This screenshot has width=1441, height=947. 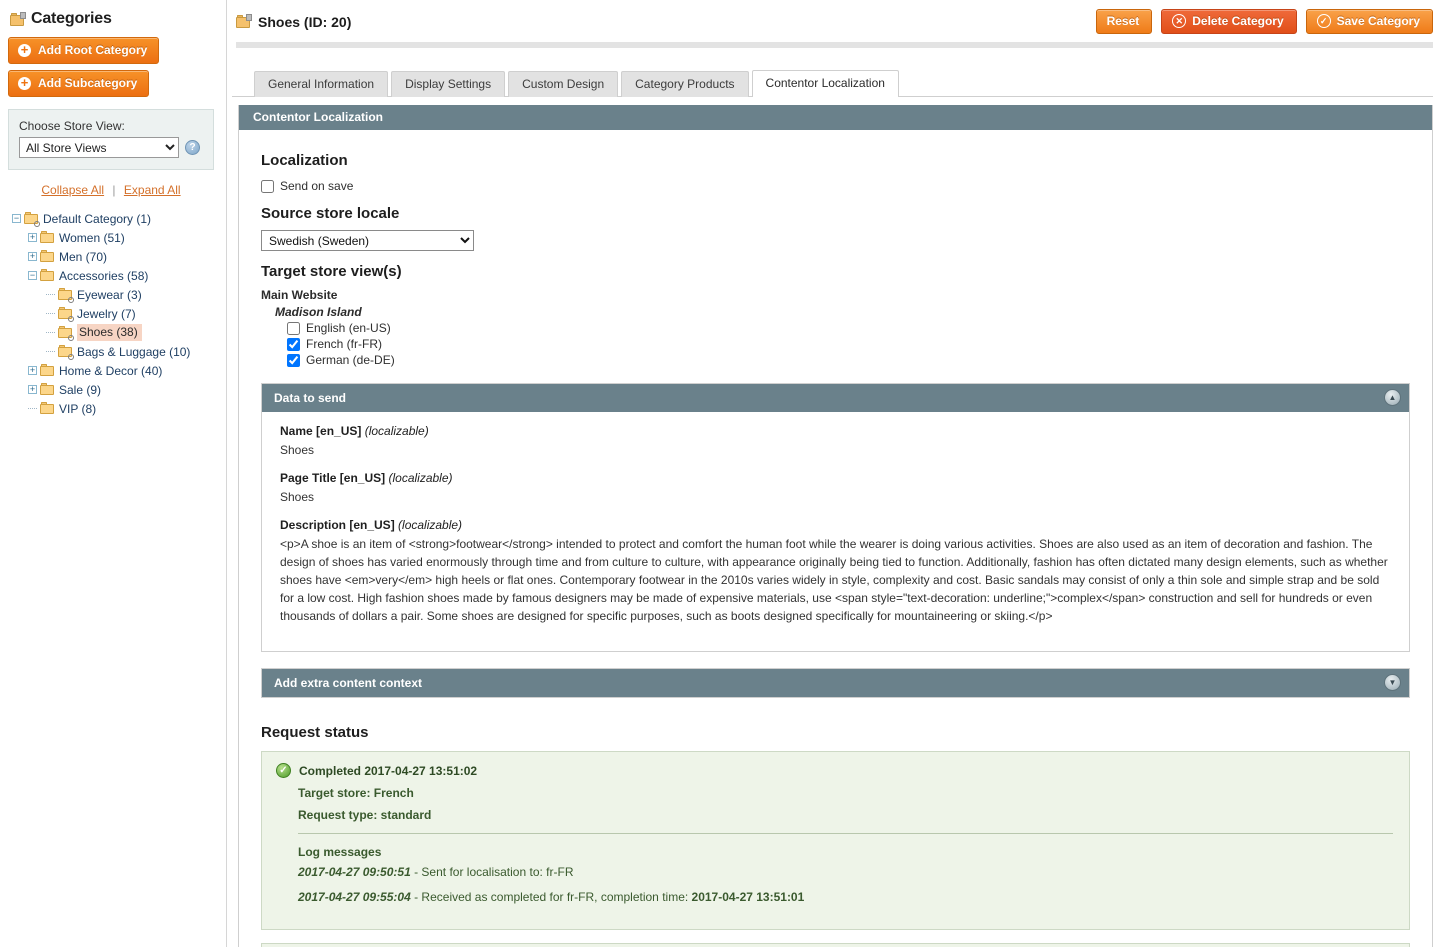 I want to click on store-view-select: All Store Views, so click(x=99, y=147).